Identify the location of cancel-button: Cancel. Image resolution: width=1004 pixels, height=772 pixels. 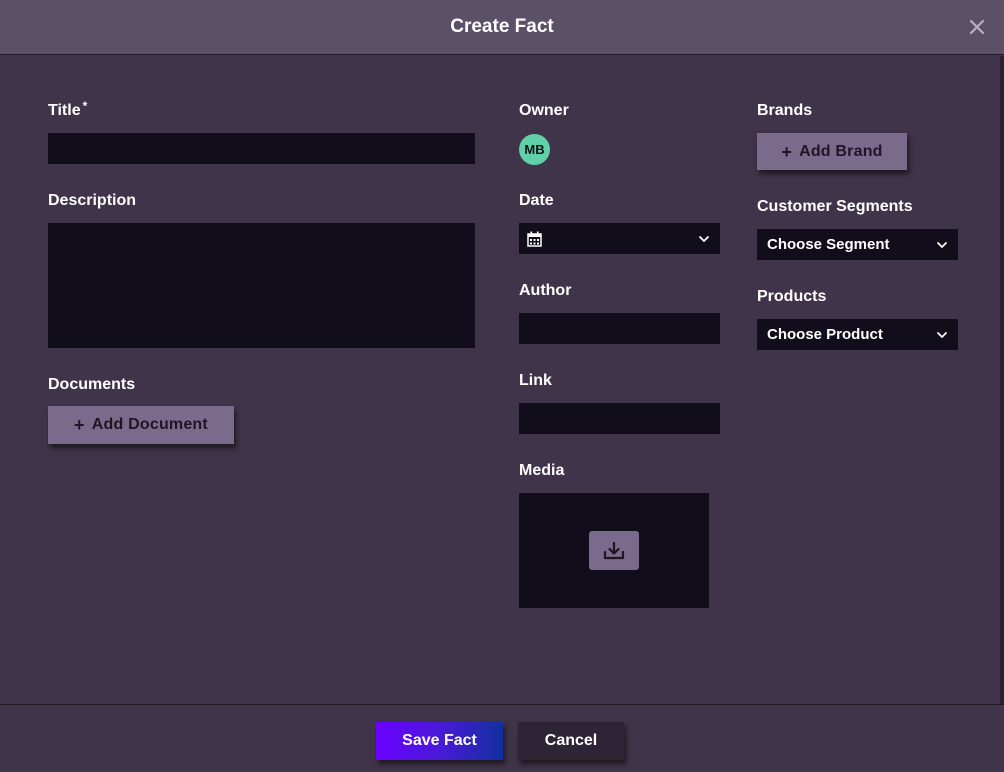
(571, 741).